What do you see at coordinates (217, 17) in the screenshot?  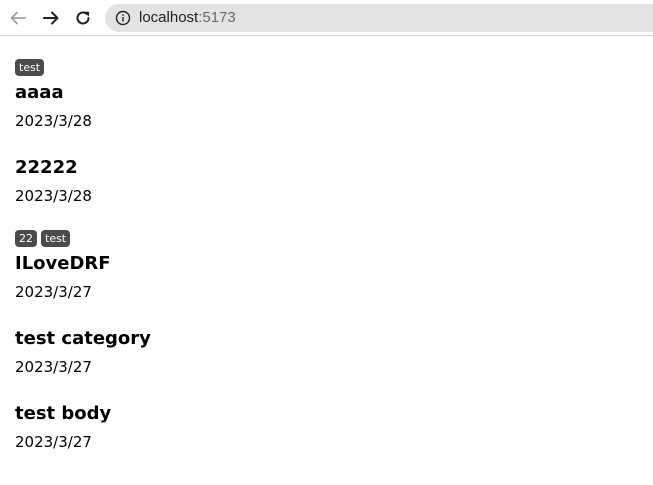 I see `url-port: :5173` at bounding box center [217, 17].